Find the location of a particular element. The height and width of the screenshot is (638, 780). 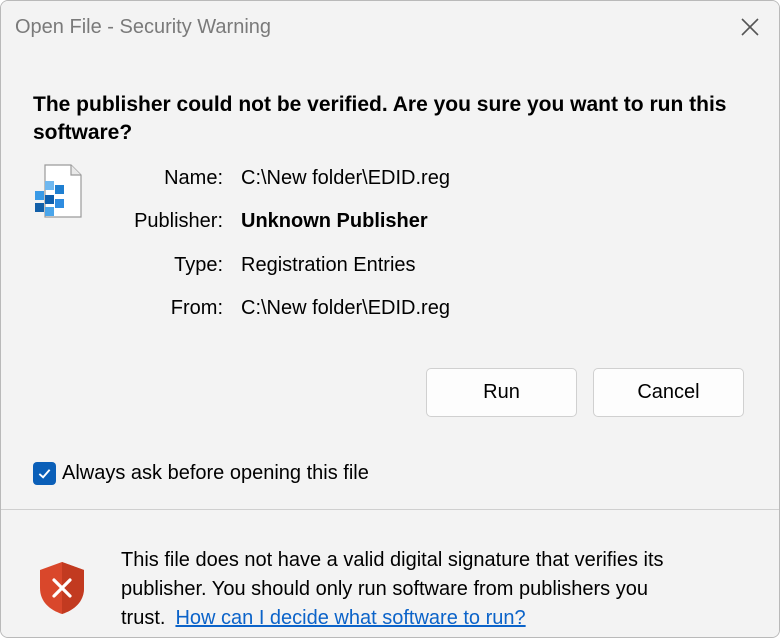

name-label: Name: is located at coordinates (193, 178).